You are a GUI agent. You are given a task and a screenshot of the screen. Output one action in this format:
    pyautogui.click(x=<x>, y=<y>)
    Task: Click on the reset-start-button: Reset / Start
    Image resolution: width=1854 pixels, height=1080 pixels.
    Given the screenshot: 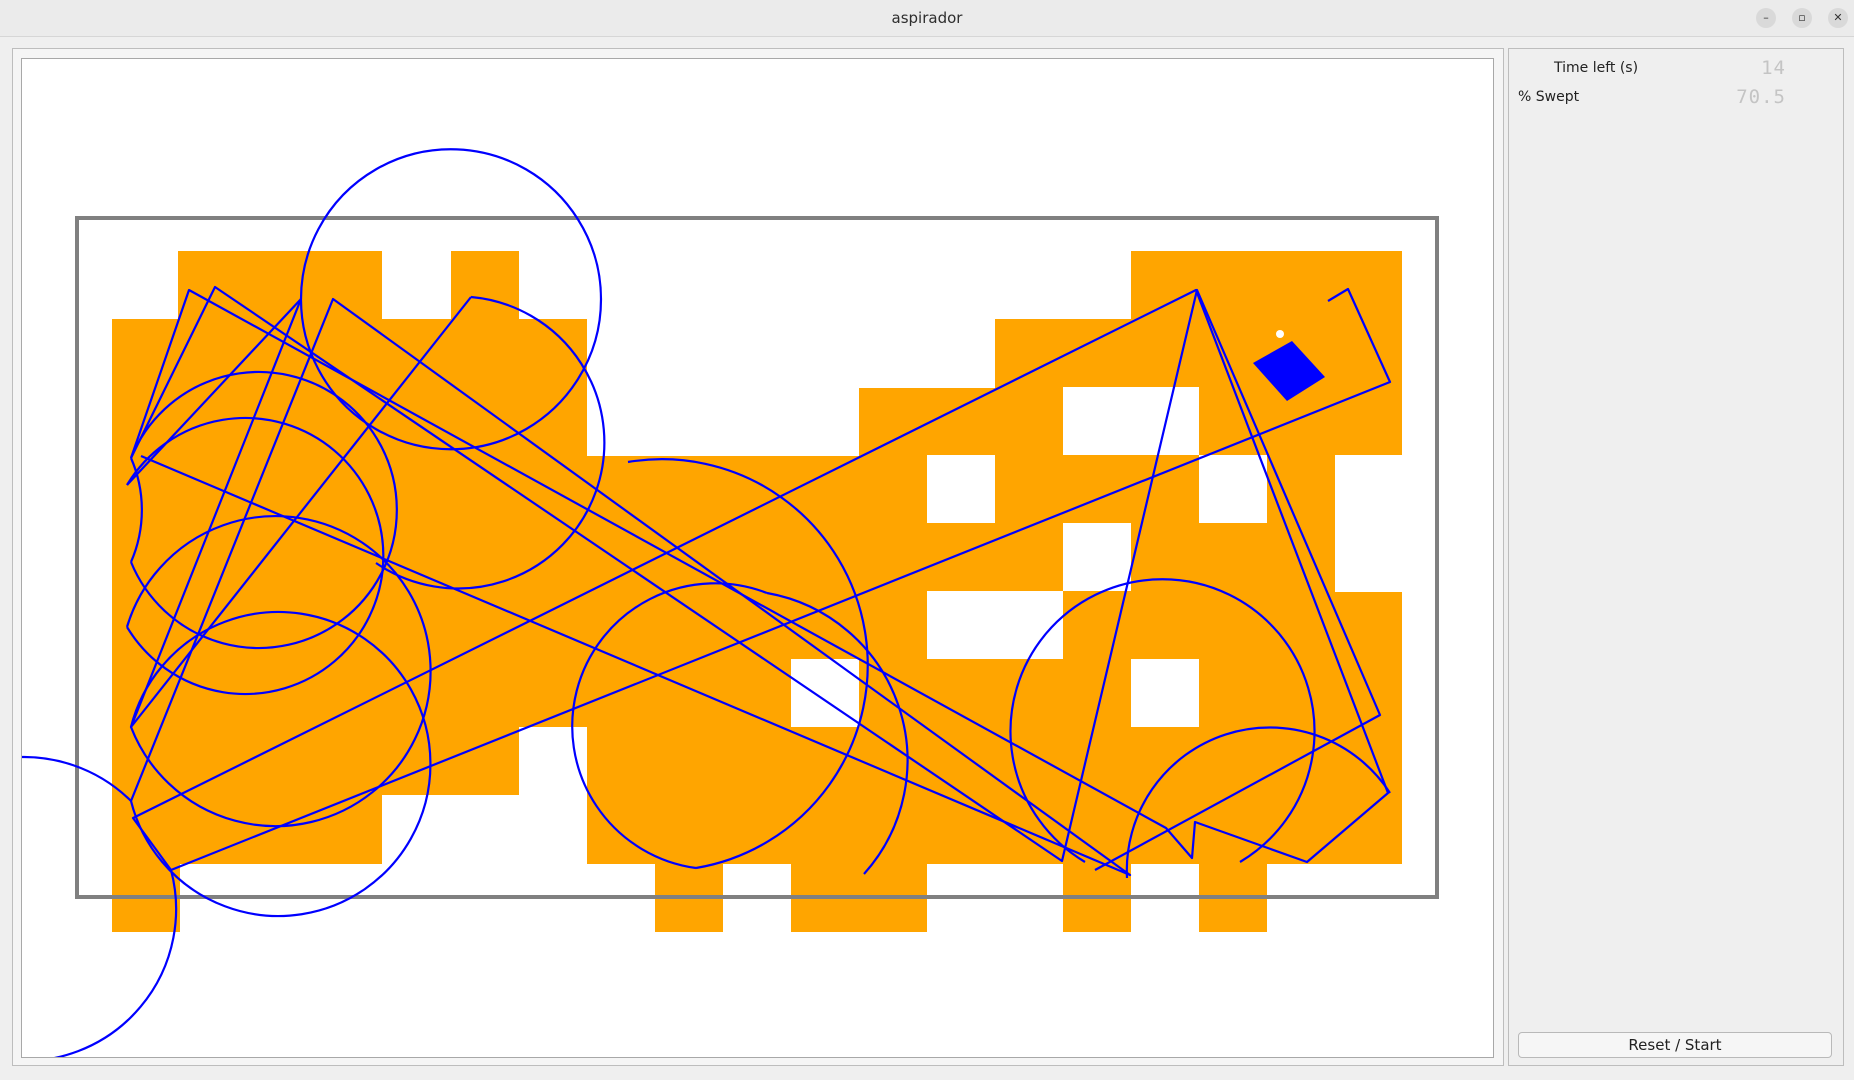 What is the action you would take?
    pyautogui.click(x=1675, y=1045)
    